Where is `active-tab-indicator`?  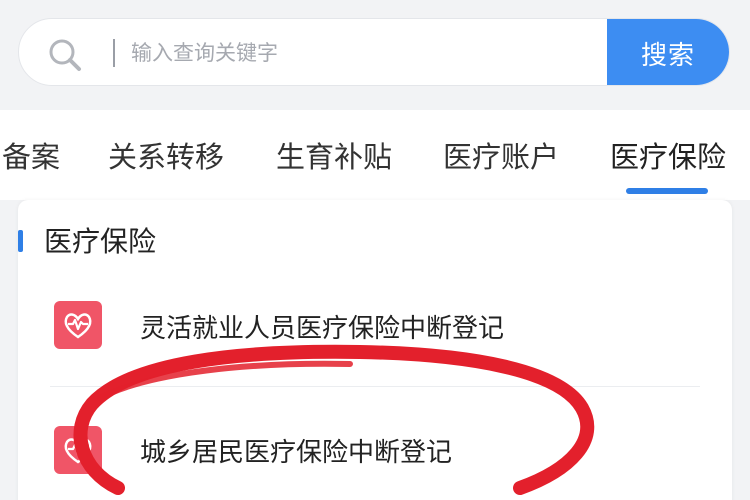
active-tab-indicator is located at coordinates (667, 191).